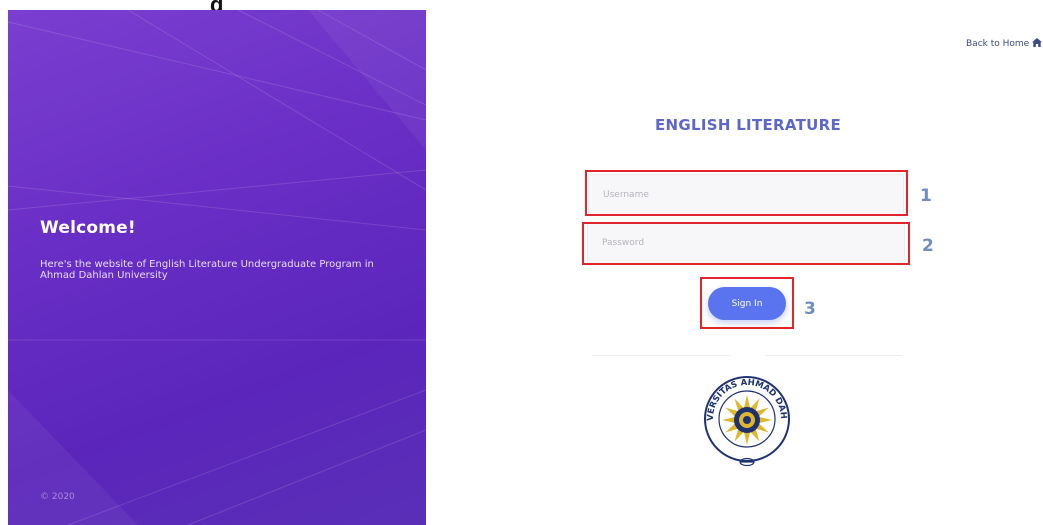 Image resolution: width=1043 pixels, height=525 pixels. What do you see at coordinates (747, 303) in the screenshot?
I see `highlight-box-sign-in` at bounding box center [747, 303].